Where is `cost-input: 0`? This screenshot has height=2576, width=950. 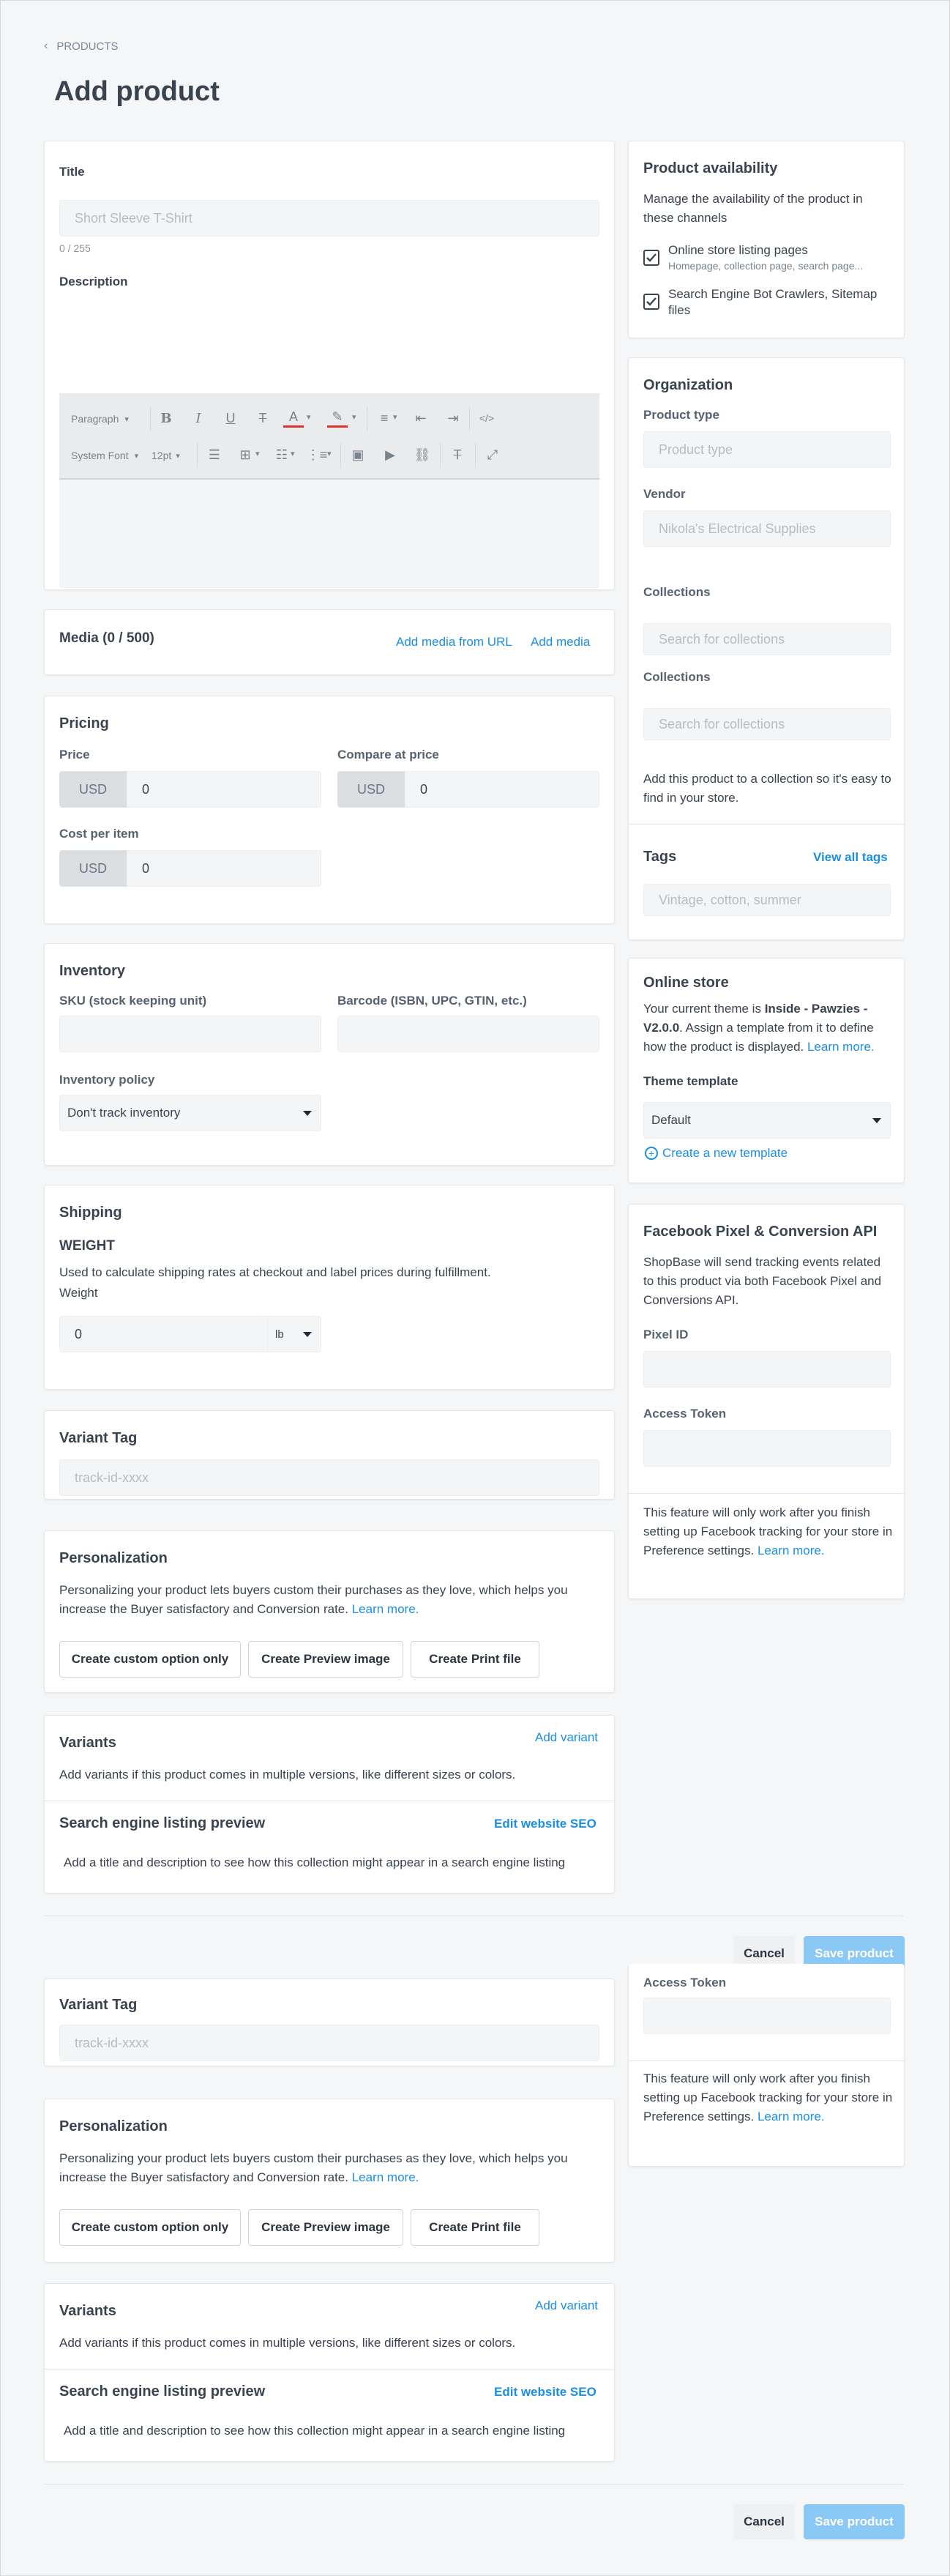
cost-input: 0 is located at coordinates (224, 868).